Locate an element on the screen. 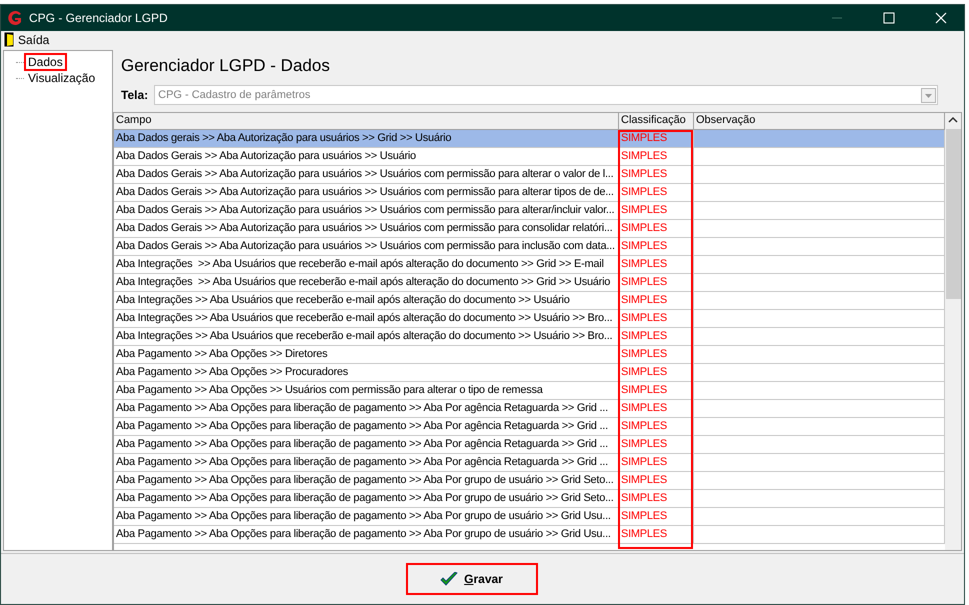  tree-item: Dados is located at coordinates (45, 62).